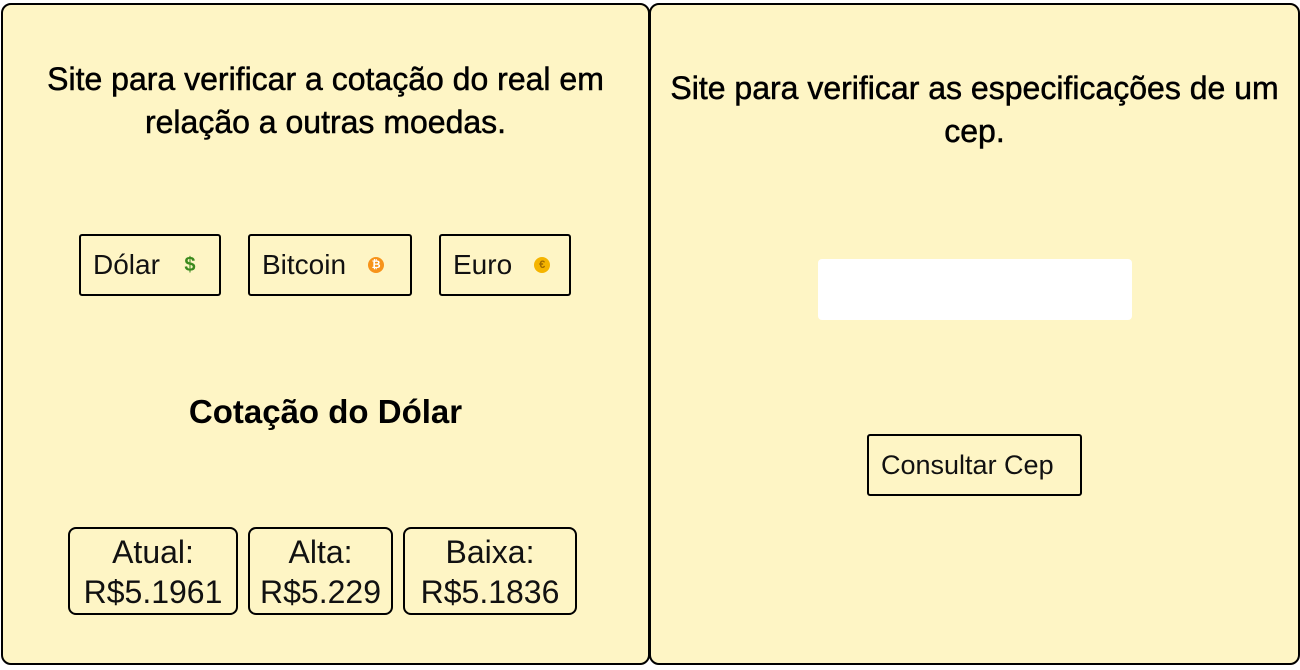 The image size is (1300, 670). What do you see at coordinates (320, 552) in the screenshot?
I see `quote-high-label: Alta:` at bounding box center [320, 552].